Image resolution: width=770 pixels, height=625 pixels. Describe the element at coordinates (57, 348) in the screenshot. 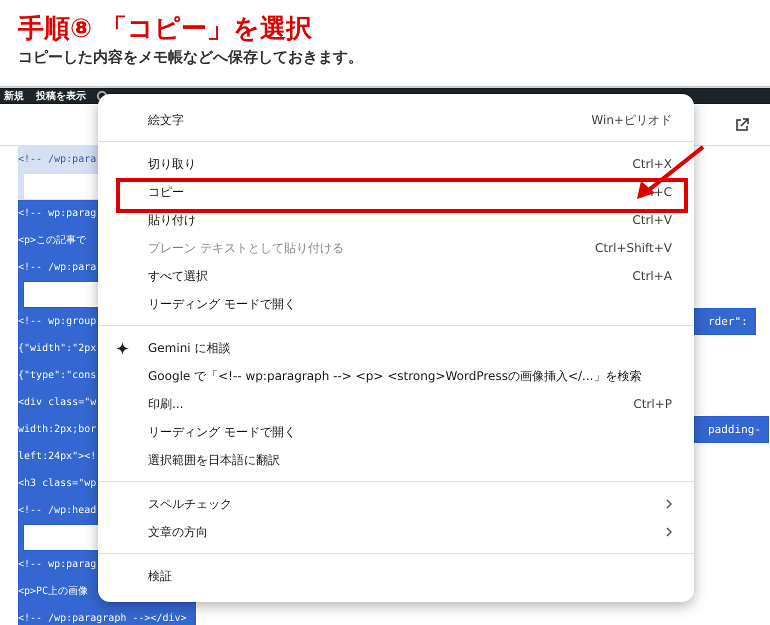

I see `code-line: {"width":"2px` at that location.